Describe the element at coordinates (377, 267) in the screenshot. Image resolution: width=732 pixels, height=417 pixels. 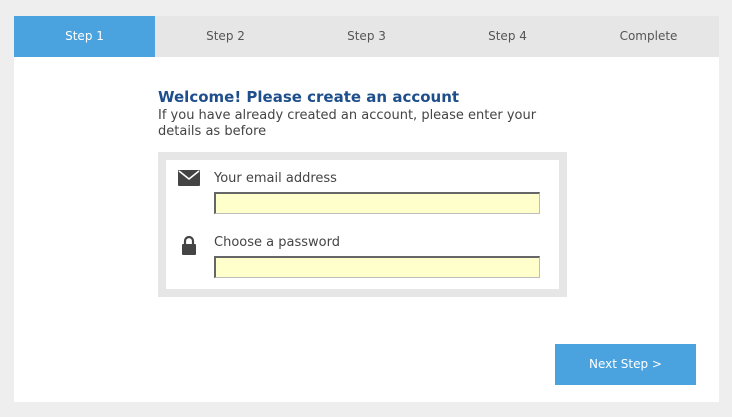
I see `password-field` at that location.